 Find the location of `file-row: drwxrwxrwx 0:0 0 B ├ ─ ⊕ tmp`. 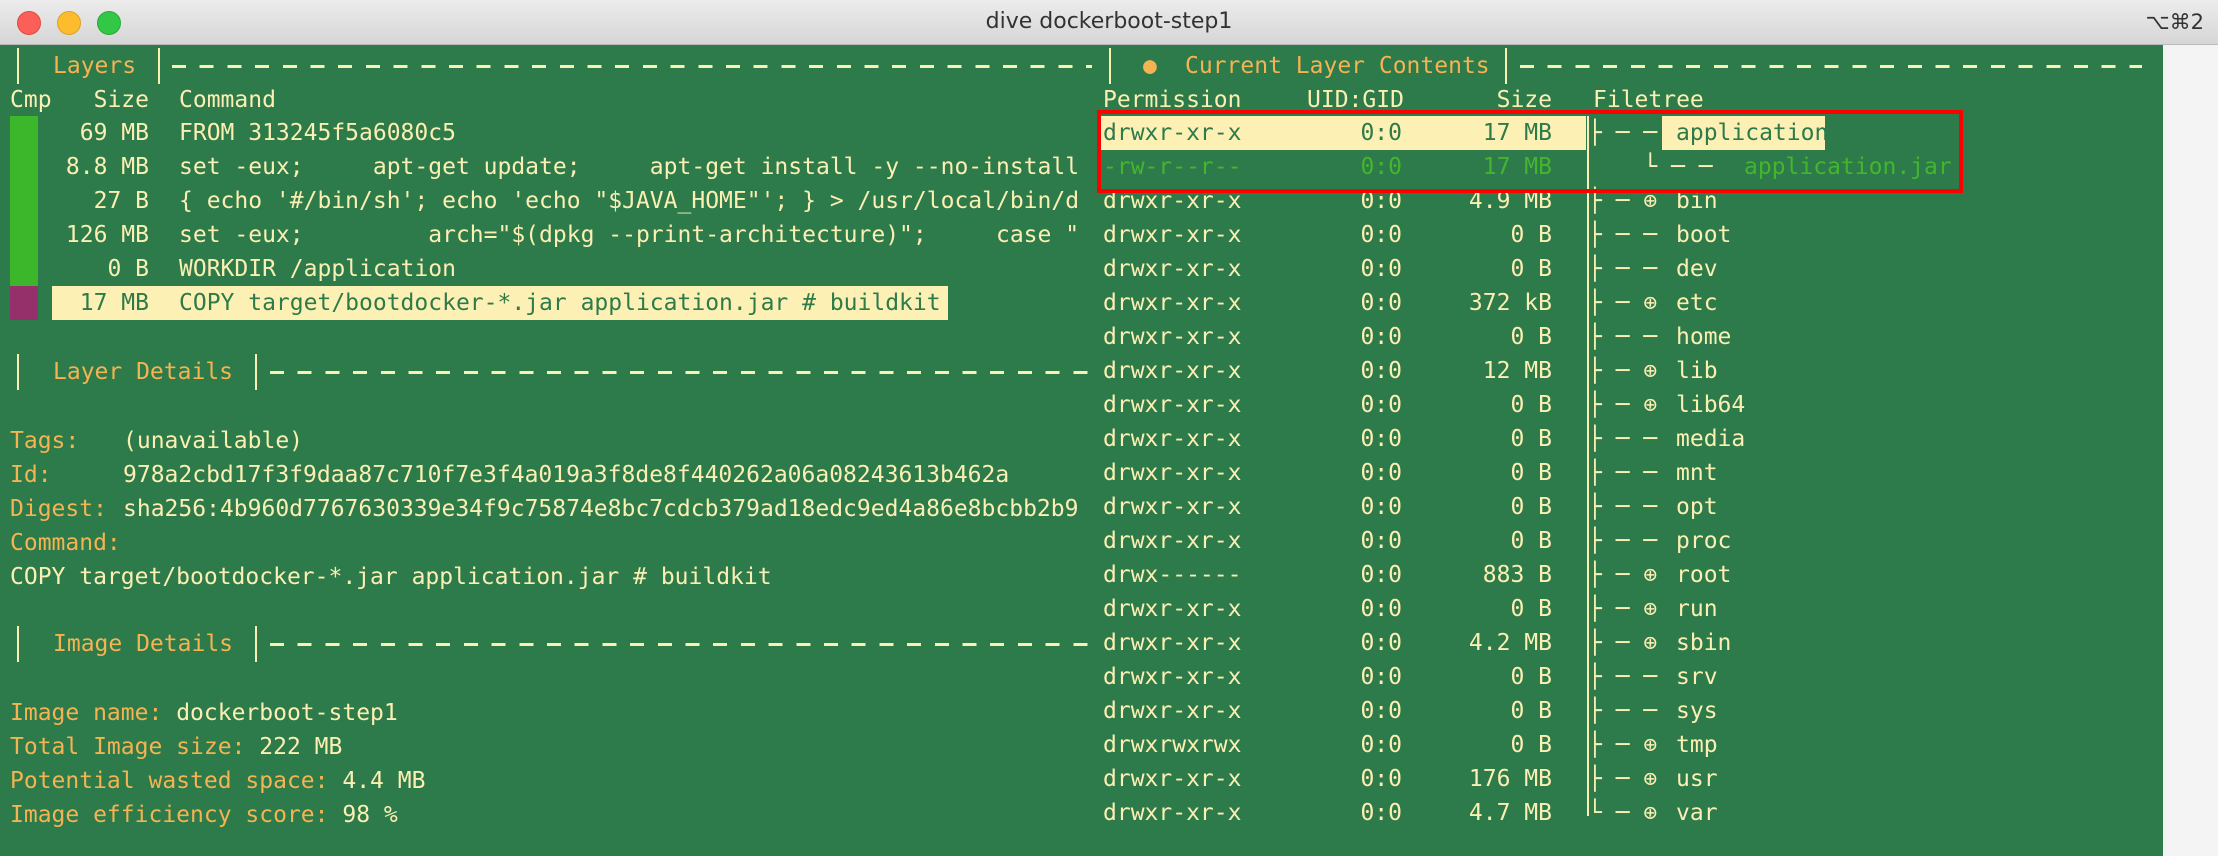

file-row: drwxrwxrwx 0:0 0 B ├ ─ ⊕ tmp is located at coordinates (1627, 745).